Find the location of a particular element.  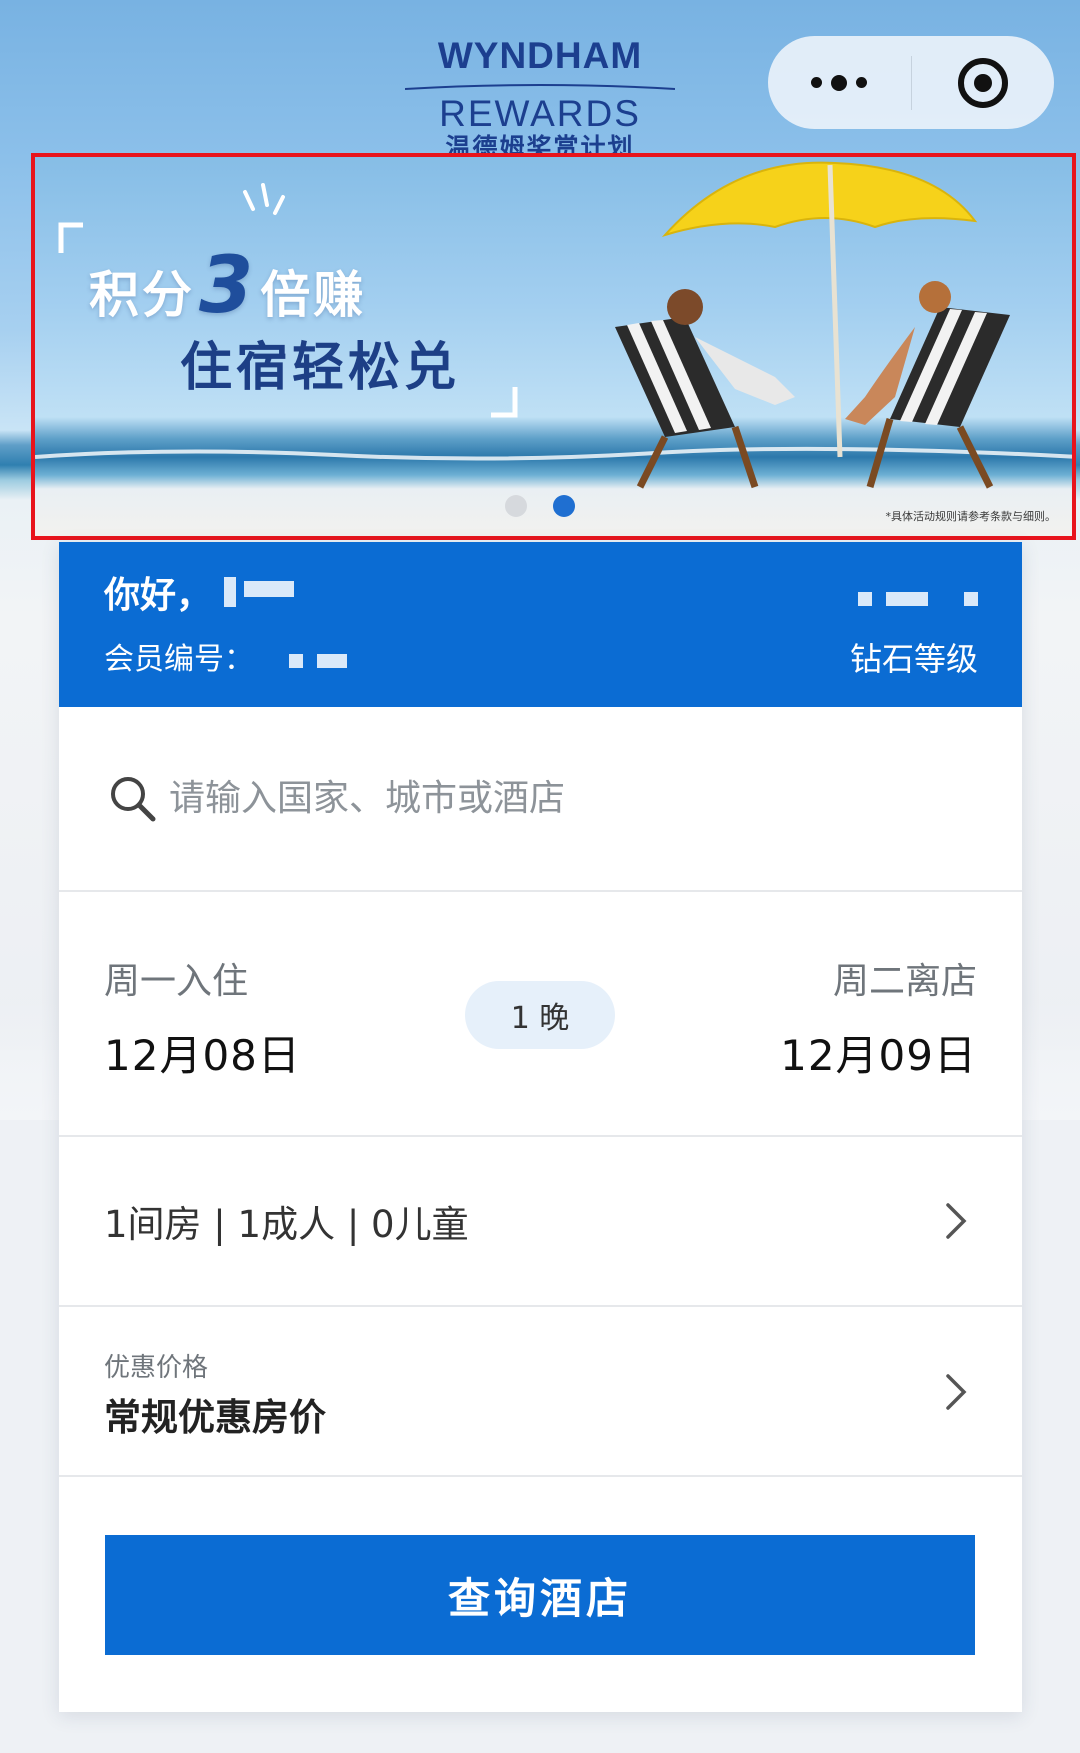

left-chair-icon is located at coordinates (705, 389).